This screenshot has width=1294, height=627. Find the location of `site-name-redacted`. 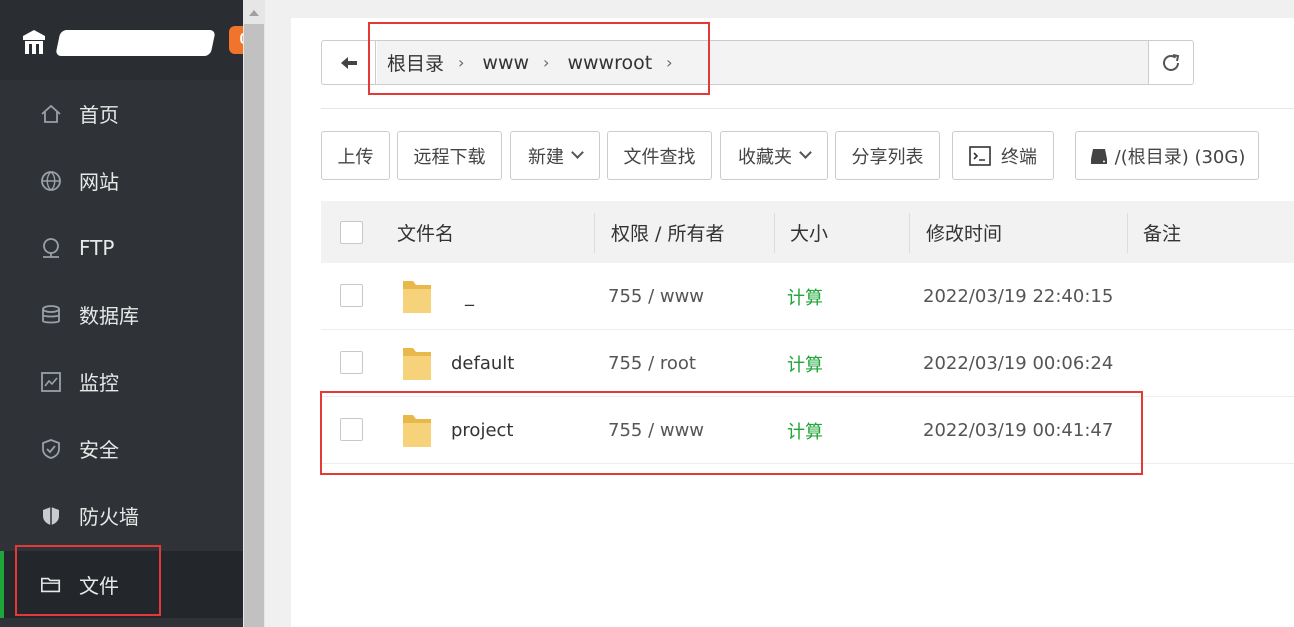

site-name-redacted is located at coordinates (135, 43).